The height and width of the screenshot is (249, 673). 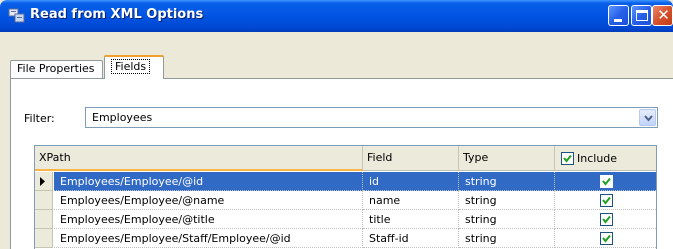 I want to click on cell-xpath: Employees/Employee/Staff/Employee/@id, so click(x=208, y=238).